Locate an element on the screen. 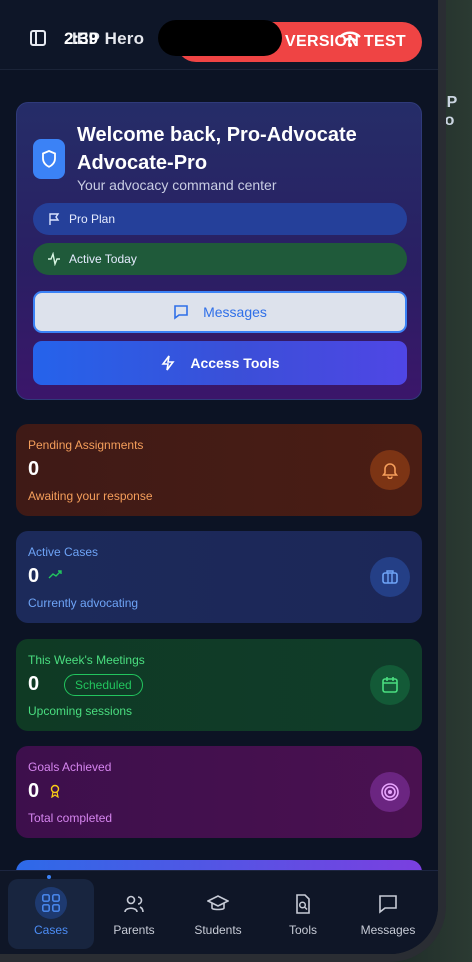 The image size is (472, 962). stat-subtitle: Upcoming sessions is located at coordinates (80, 711).